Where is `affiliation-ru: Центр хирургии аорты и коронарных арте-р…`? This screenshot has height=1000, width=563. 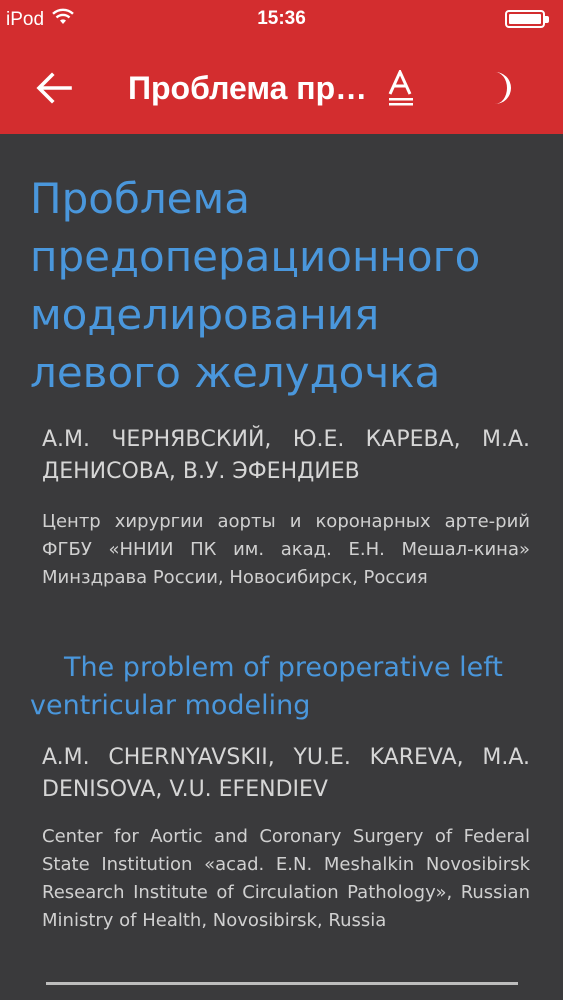
affiliation-ru: Центр хирургии аорты и коронарных арте-р… is located at coordinates (286, 549).